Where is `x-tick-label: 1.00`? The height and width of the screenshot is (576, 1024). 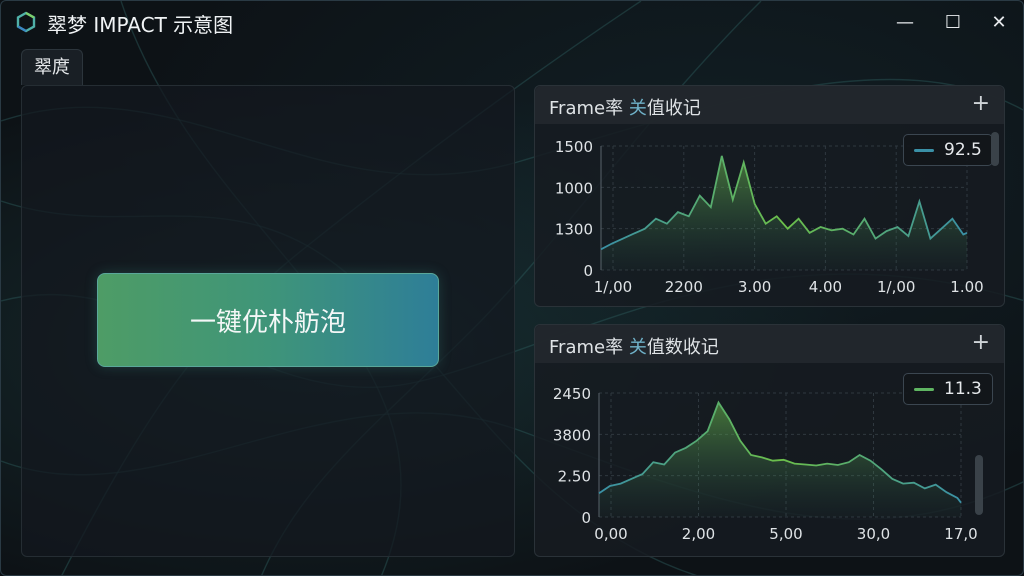 x-tick-label: 1.00 is located at coordinates (966, 287).